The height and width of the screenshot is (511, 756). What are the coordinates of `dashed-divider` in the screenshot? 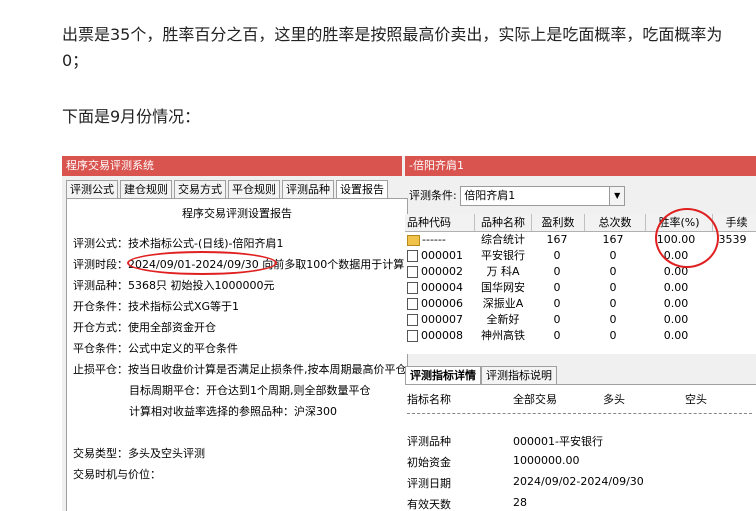 It's located at (579, 413).